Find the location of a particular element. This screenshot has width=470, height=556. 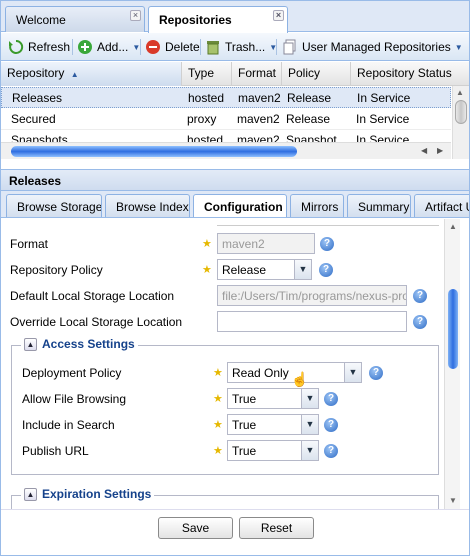

column-header-status: Repository Status is located at coordinates (410, 74).